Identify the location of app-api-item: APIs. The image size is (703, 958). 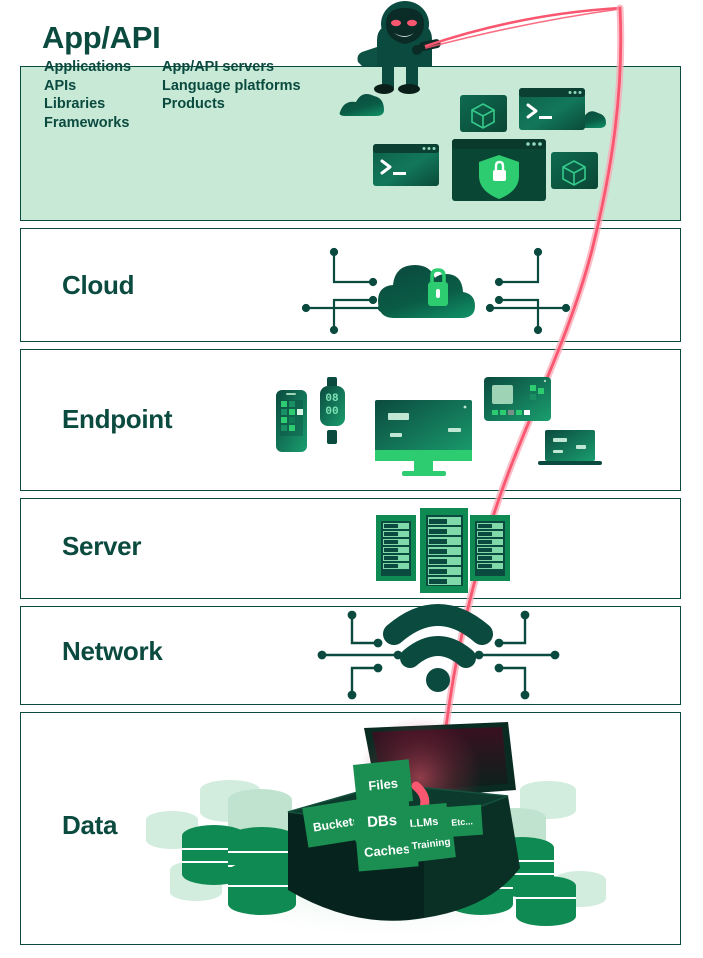
(60, 85).